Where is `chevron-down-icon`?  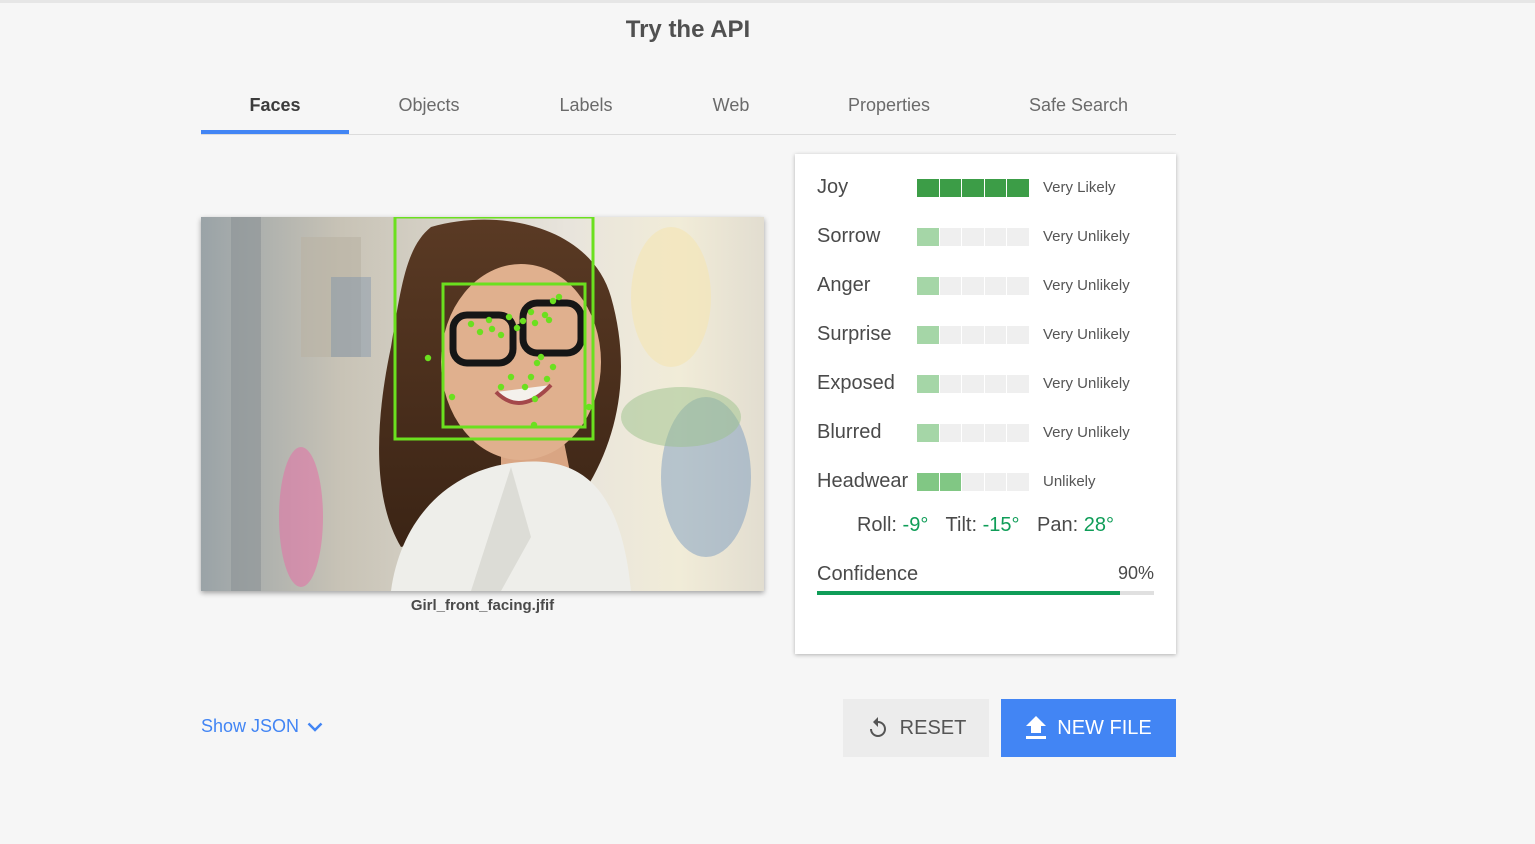
chevron-down-icon is located at coordinates (315, 727).